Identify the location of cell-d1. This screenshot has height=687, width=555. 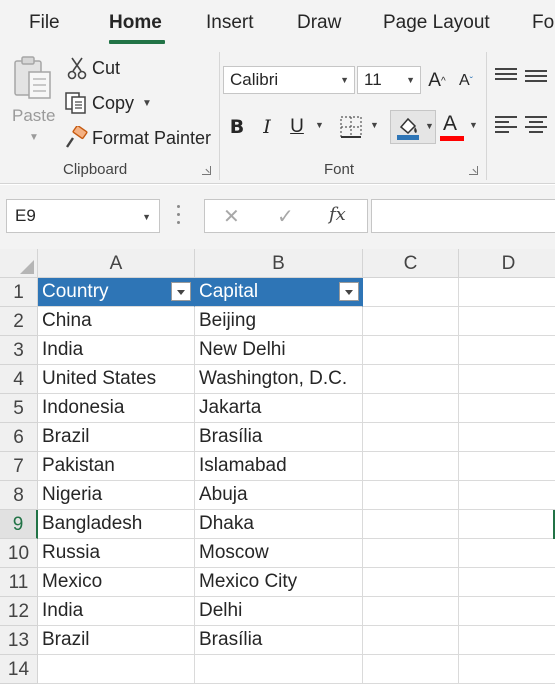
(507, 292).